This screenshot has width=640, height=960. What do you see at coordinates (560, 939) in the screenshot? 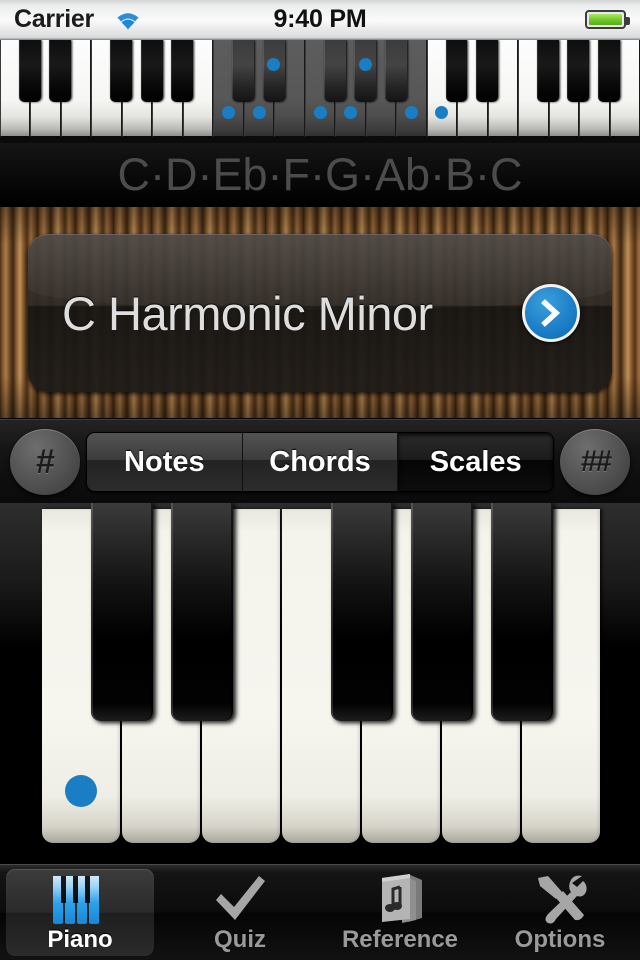
I see `tab-label: Options` at bounding box center [560, 939].